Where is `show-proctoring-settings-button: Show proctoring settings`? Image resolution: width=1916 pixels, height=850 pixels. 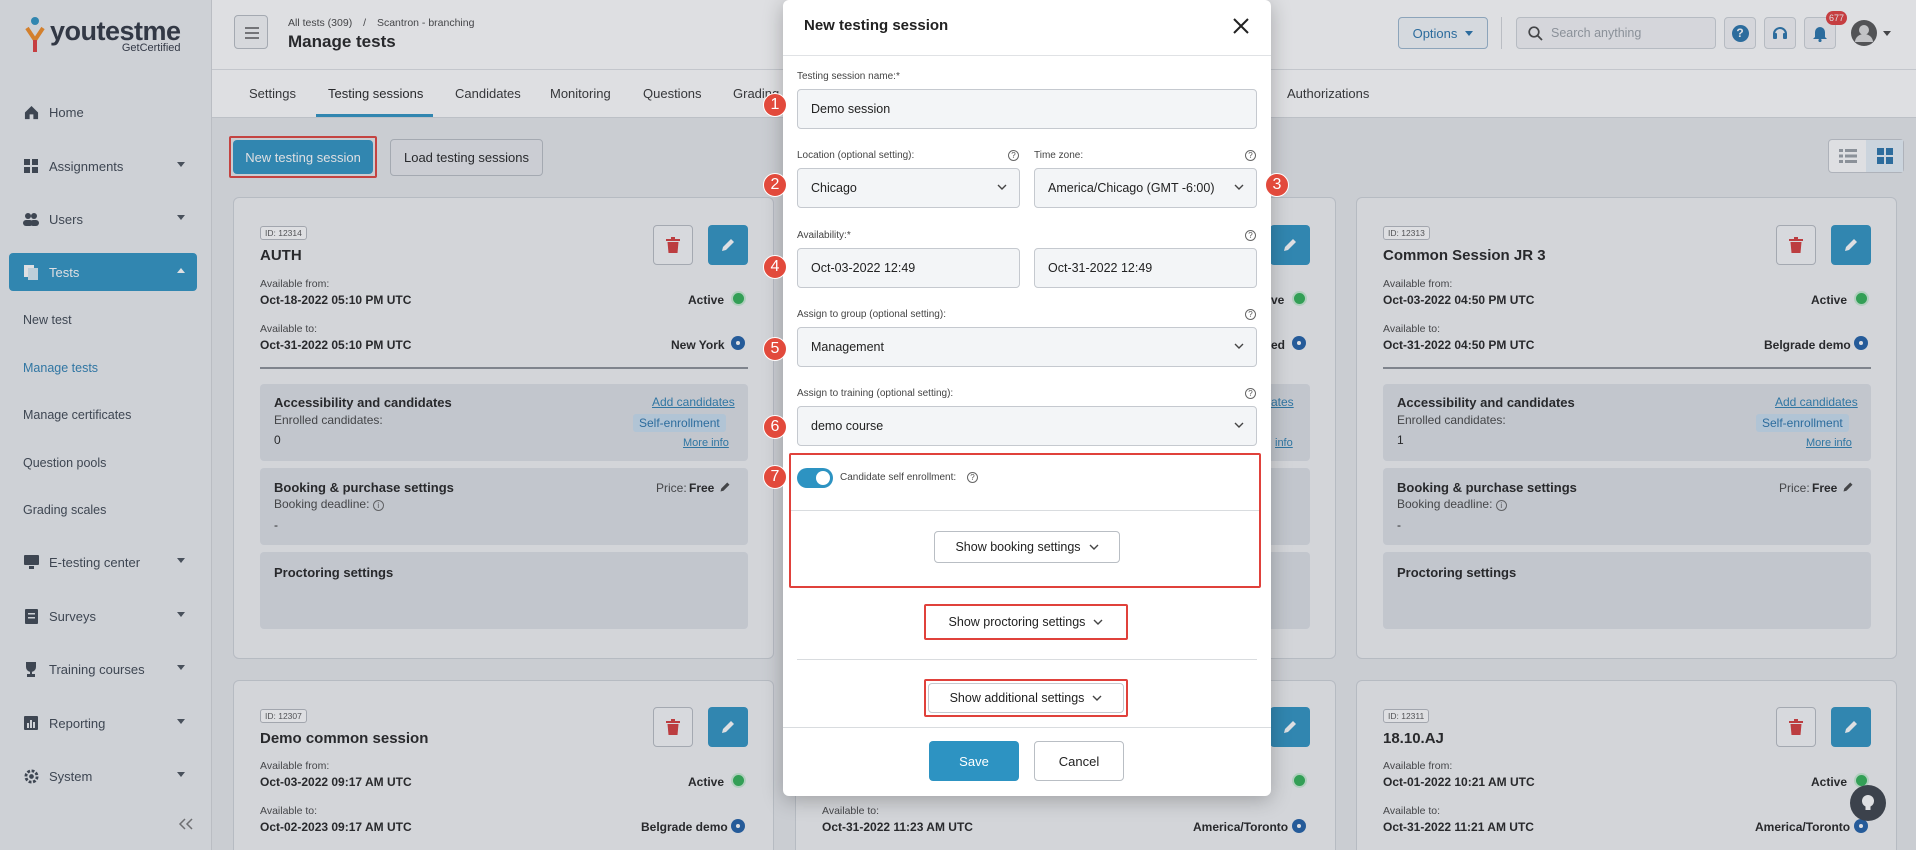 show-proctoring-settings-button: Show proctoring settings is located at coordinates (1026, 622).